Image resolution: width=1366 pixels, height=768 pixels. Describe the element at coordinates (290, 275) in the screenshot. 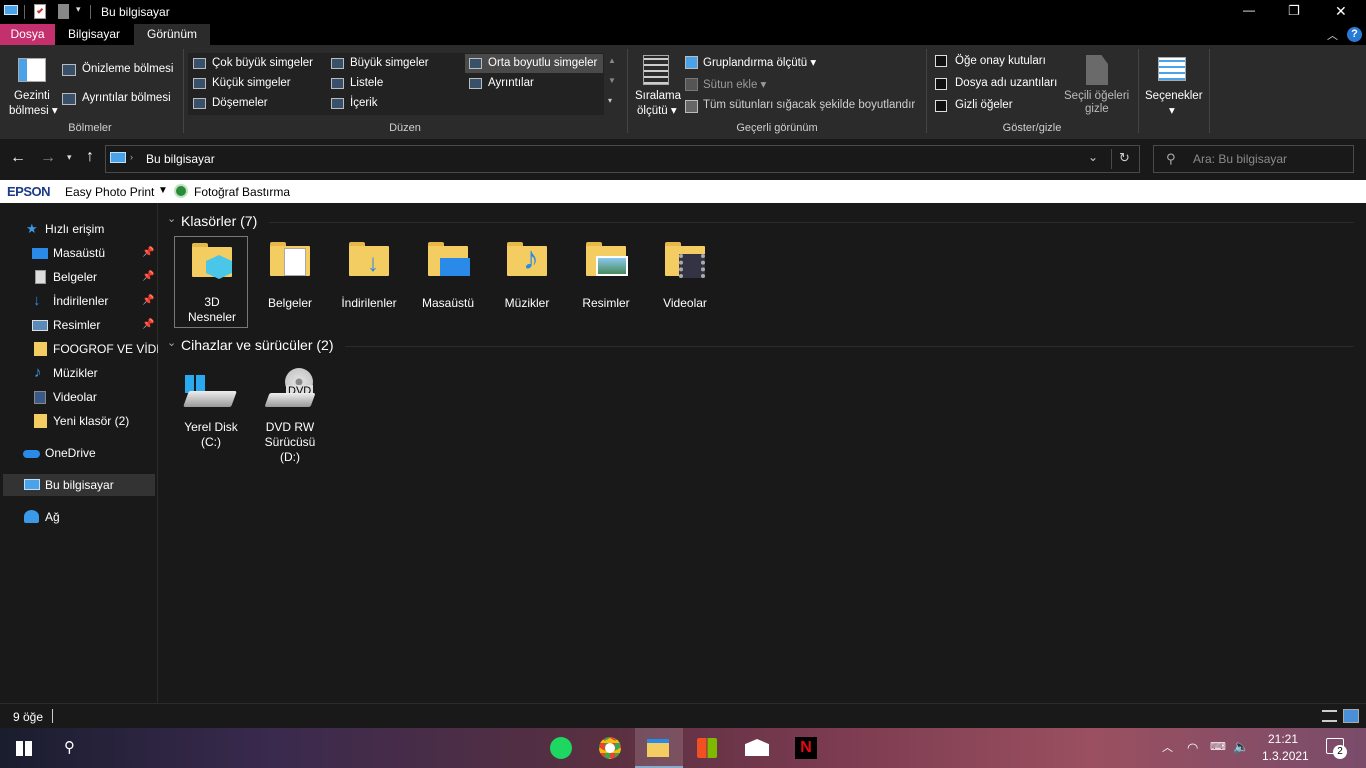

I see `folder-documents: Belgeler` at that location.